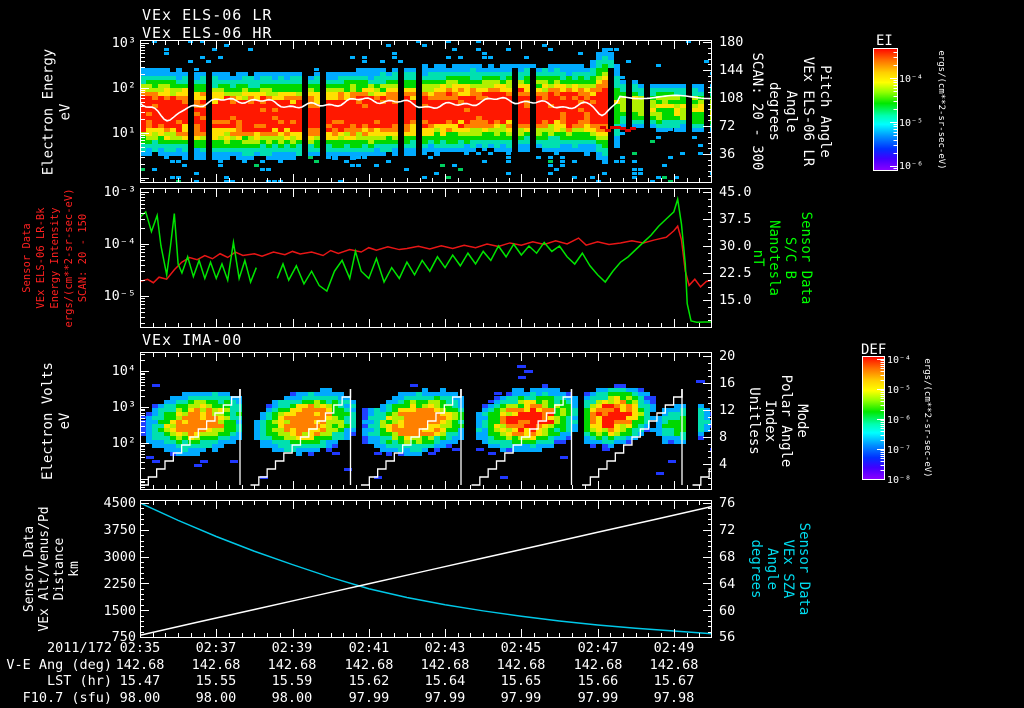  I want to click on table-cell-value: 15.67, so click(674, 681).